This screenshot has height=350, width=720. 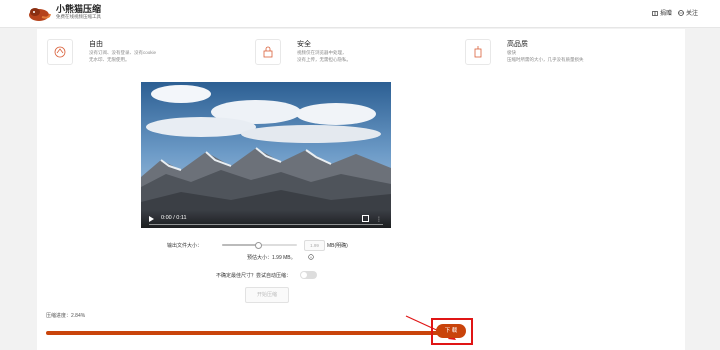 I want to click on feature-desc: 没有上传，无需担心隐私。, so click(x=324, y=59).